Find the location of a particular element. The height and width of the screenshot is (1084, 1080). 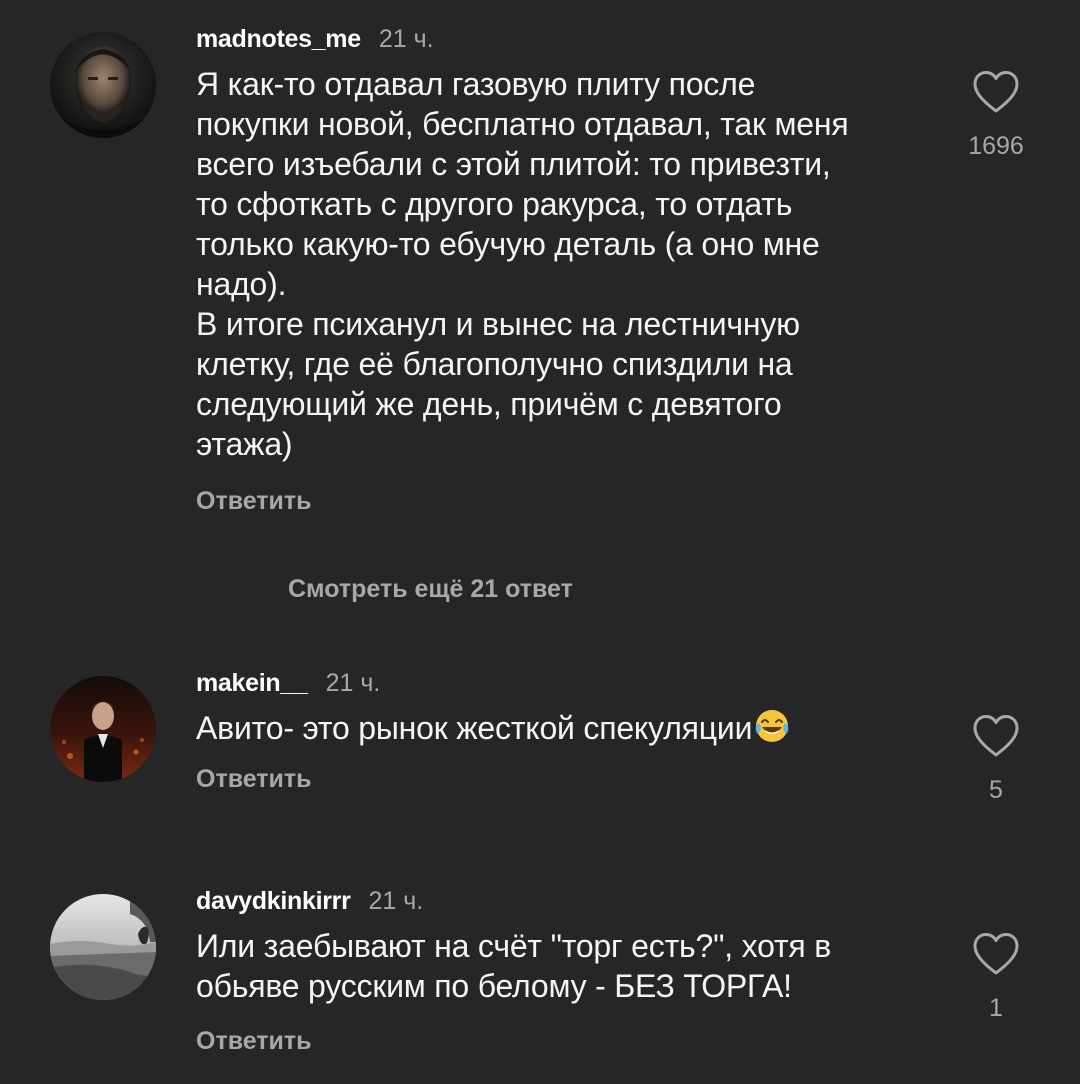

like-count: 1 is located at coordinates (996, 1008).